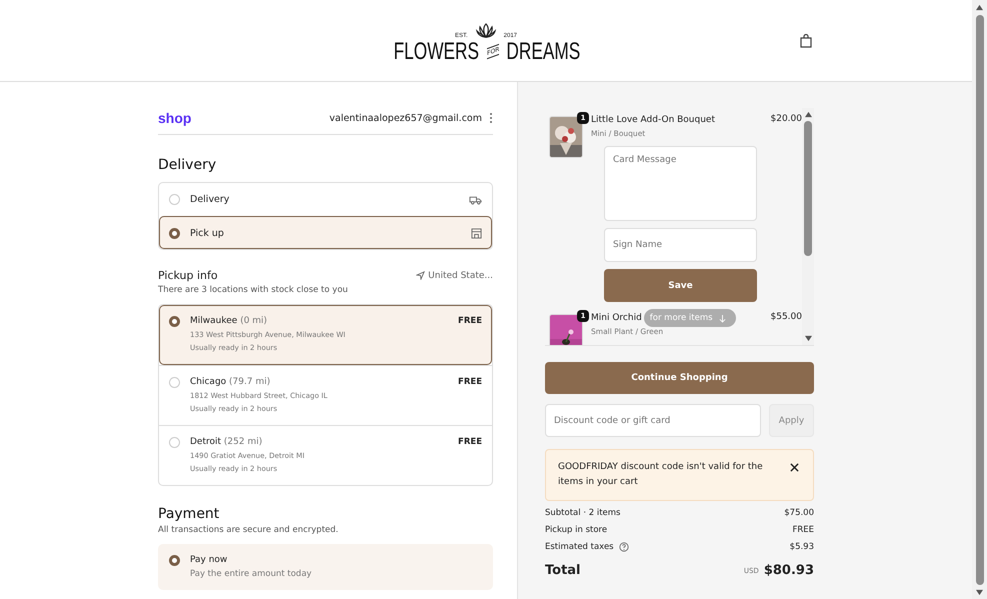  What do you see at coordinates (251, 574) in the screenshot?
I see `payment-description: Pay the entire amount today` at bounding box center [251, 574].